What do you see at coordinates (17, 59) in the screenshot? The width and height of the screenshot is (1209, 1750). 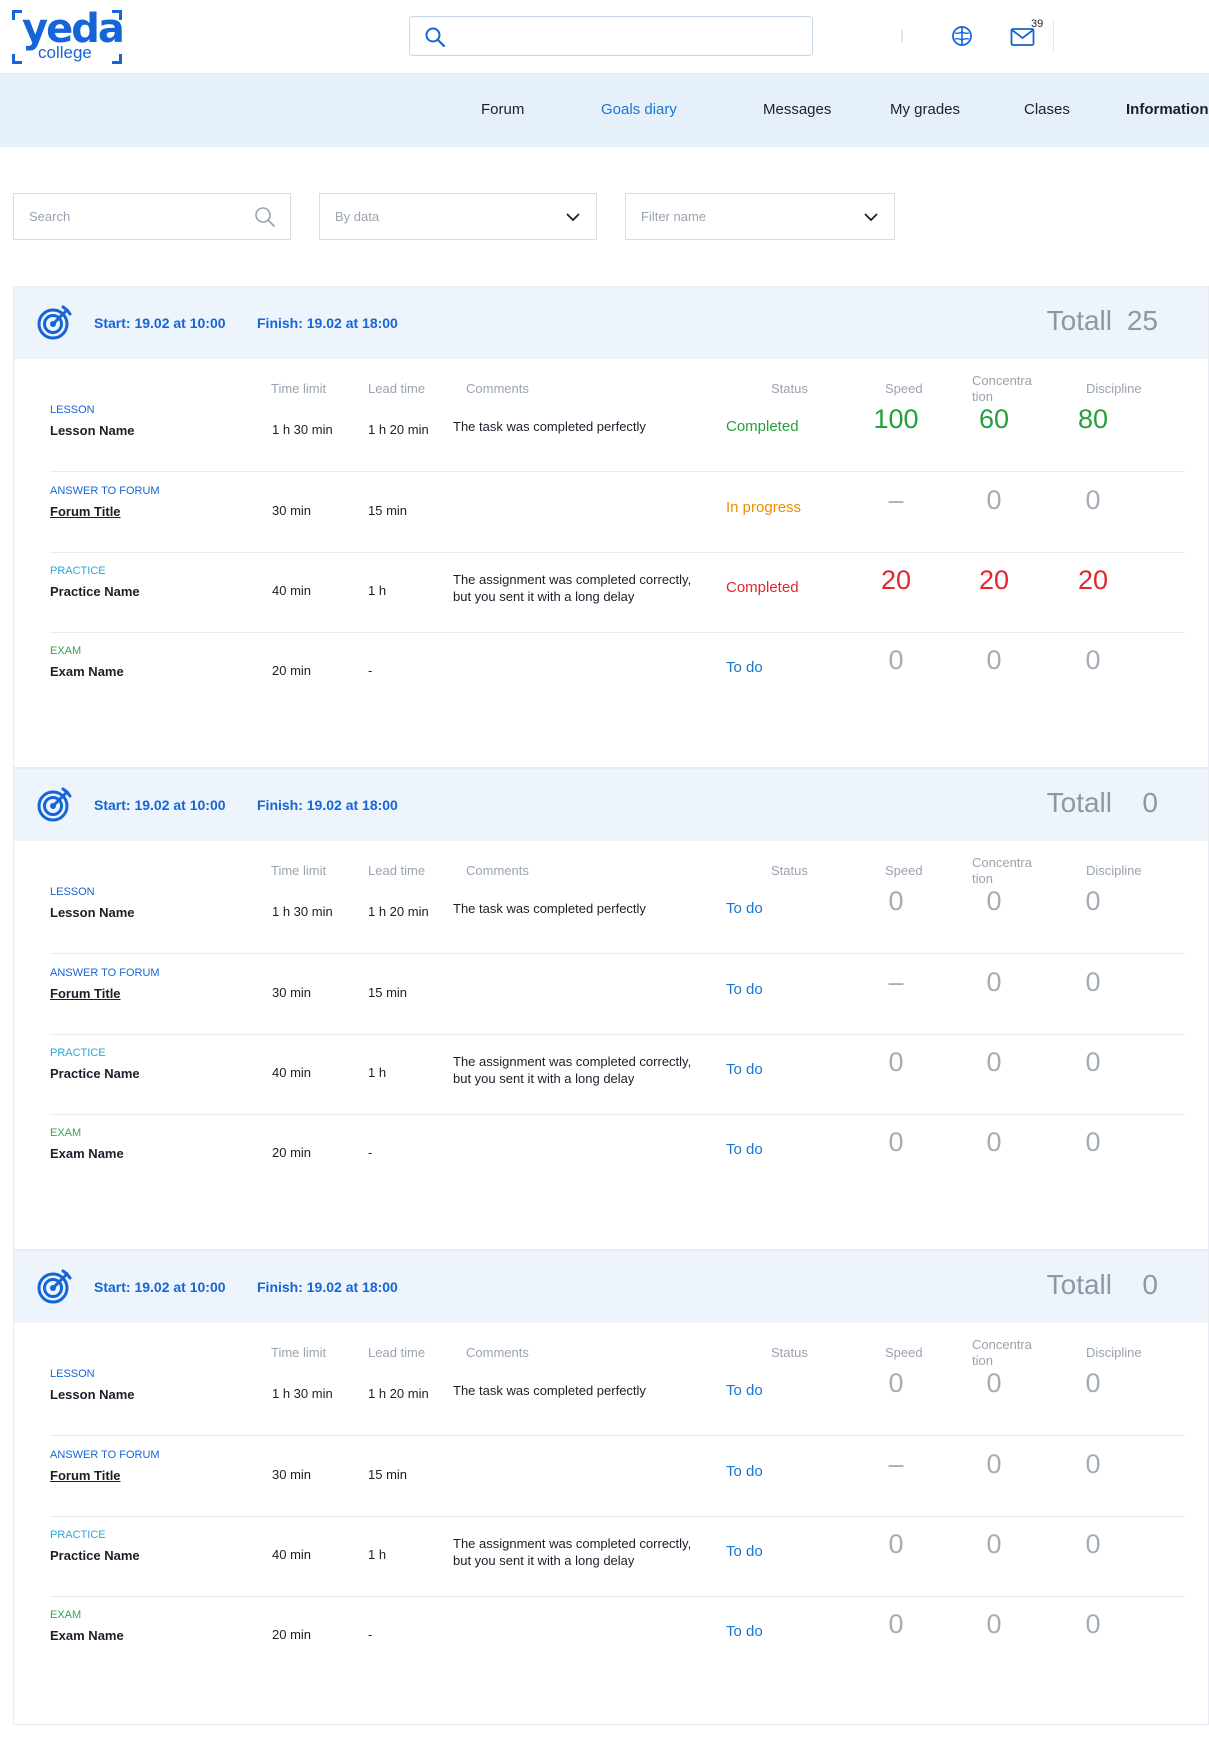 I see `logo-corner` at bounding box center [17, 59].